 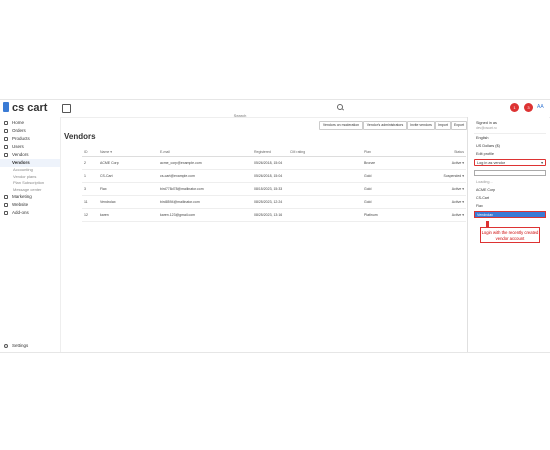 What do you see at coordinates (510, 162) in the screenshot?
I see `login-as-vendor-dropdown: Log in as vendor ▾` at bounding box center [510, 162].